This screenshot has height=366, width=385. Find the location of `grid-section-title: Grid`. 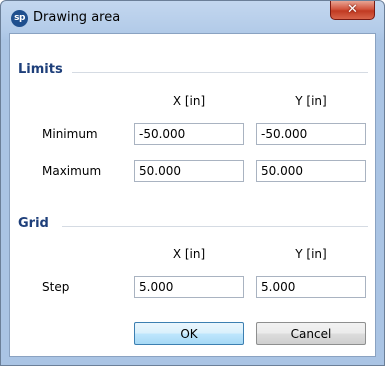

grid-section-title: Grid is located at coordinates (33, 223).